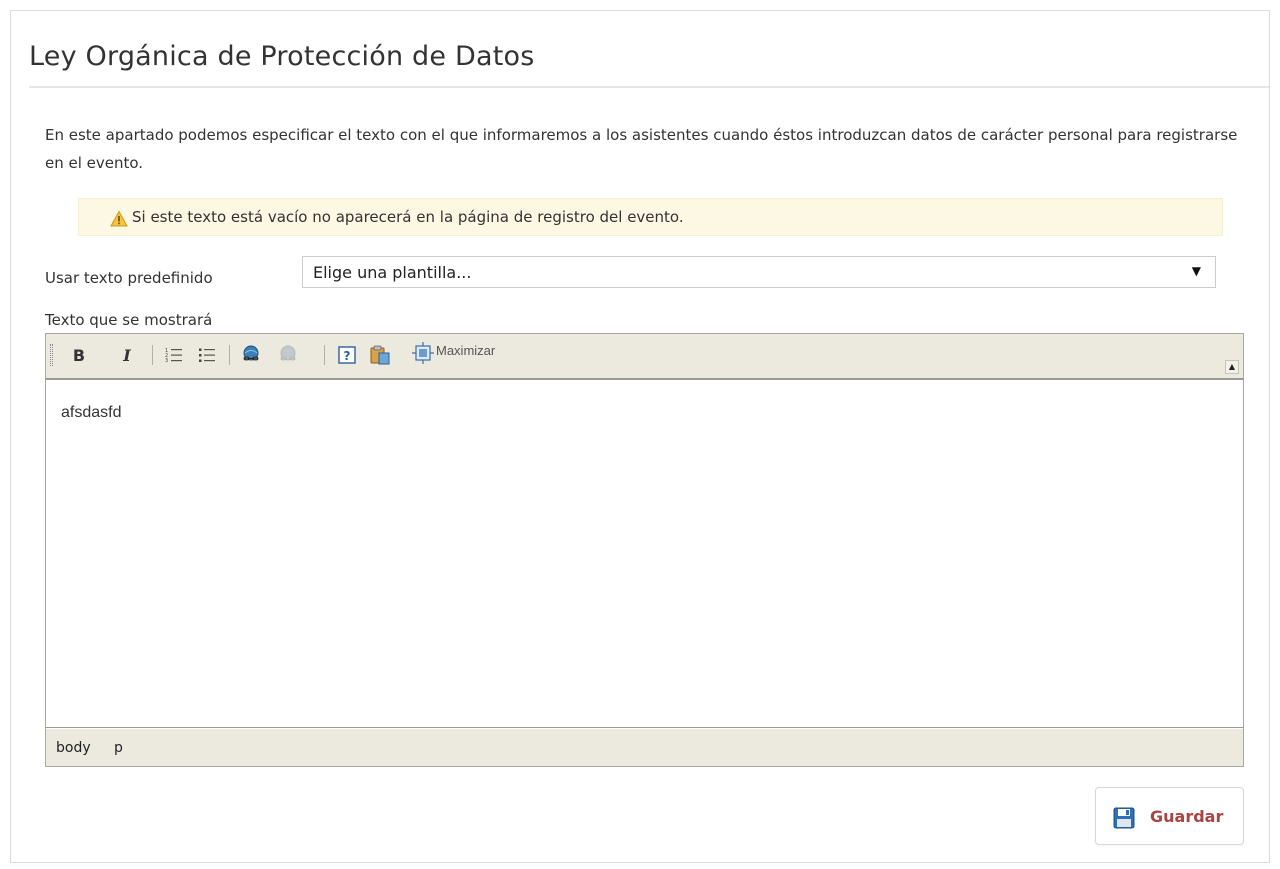 This screenshot has width=1280, height=869. Describe the element at coordinates (1124, 818) in the screenshot. I see `floppy-disk-icon` at that location.